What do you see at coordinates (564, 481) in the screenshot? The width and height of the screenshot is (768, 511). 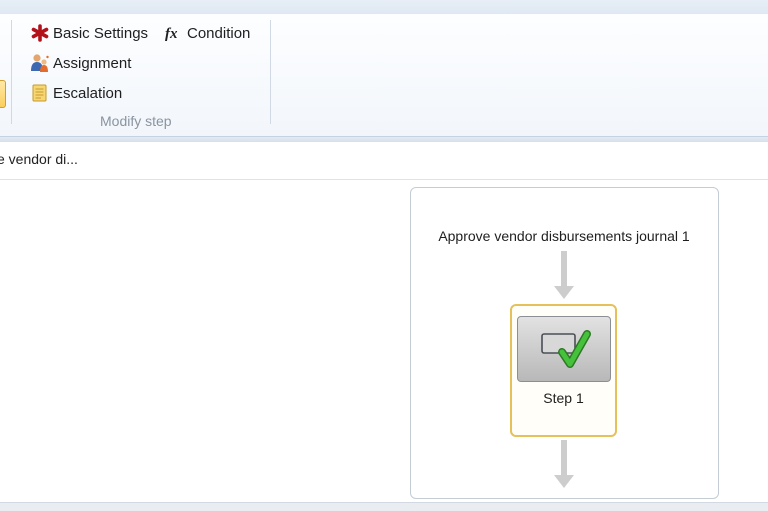 I see `flow-arrow-out-head` at bounding box center [564, 481].